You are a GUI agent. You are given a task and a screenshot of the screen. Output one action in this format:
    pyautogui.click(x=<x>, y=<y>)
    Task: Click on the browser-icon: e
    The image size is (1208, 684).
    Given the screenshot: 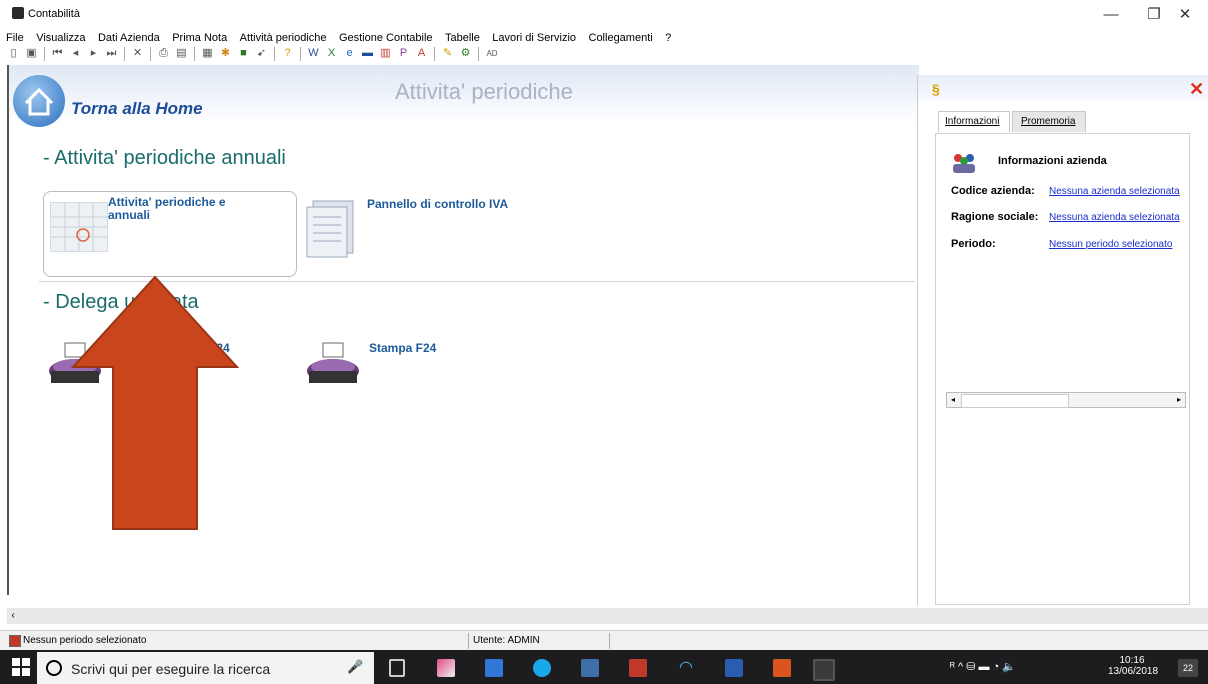 What is the action you would take?
    pyautogui.click(x=349, y=53)
    